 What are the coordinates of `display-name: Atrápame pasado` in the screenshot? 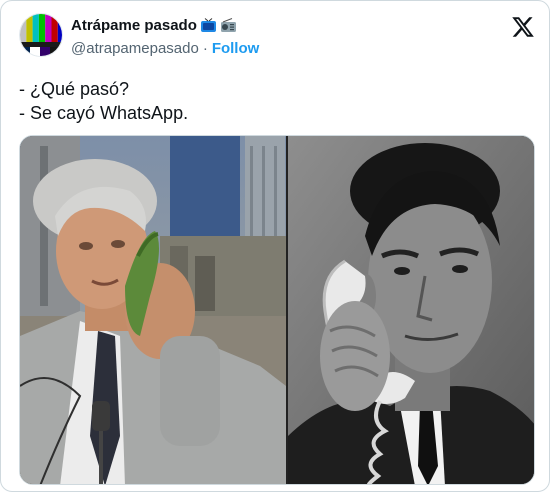 It's located at (134, 25).